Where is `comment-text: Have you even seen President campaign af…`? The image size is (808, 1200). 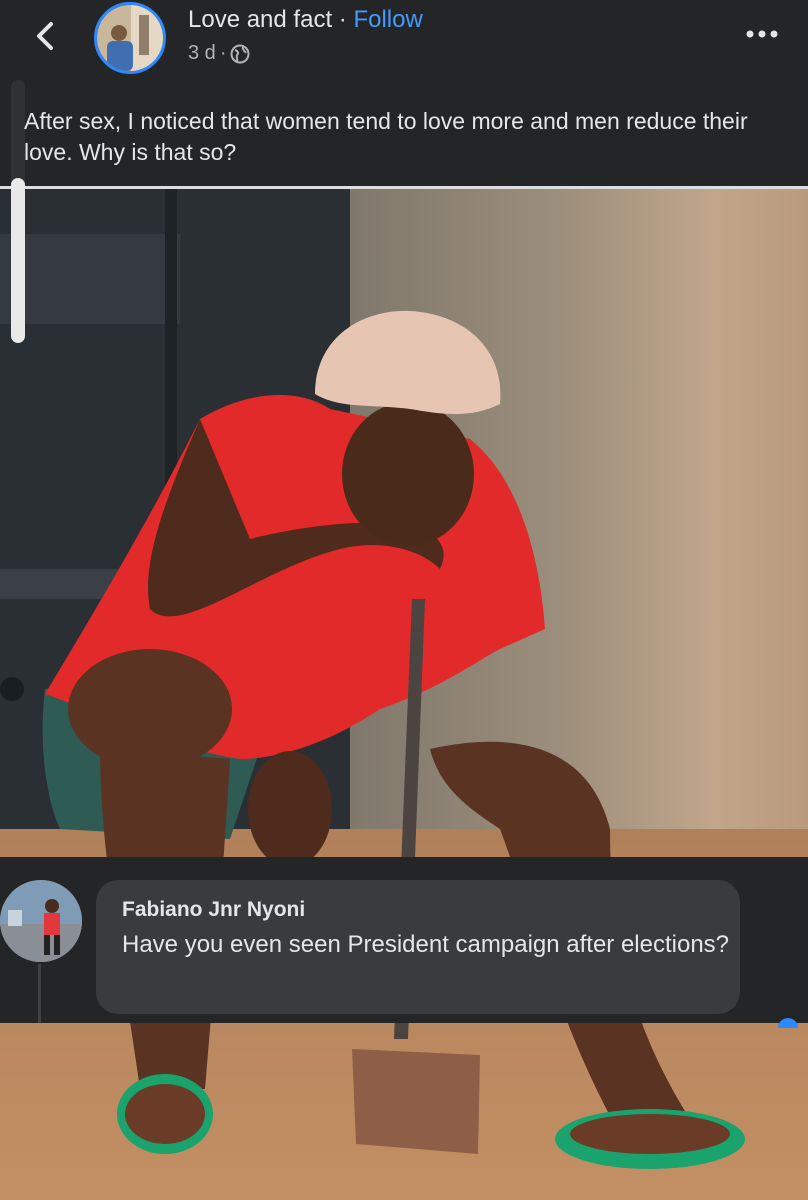
comment-text: Have you even seen President campaign af… is located at coordinates (426, 944).